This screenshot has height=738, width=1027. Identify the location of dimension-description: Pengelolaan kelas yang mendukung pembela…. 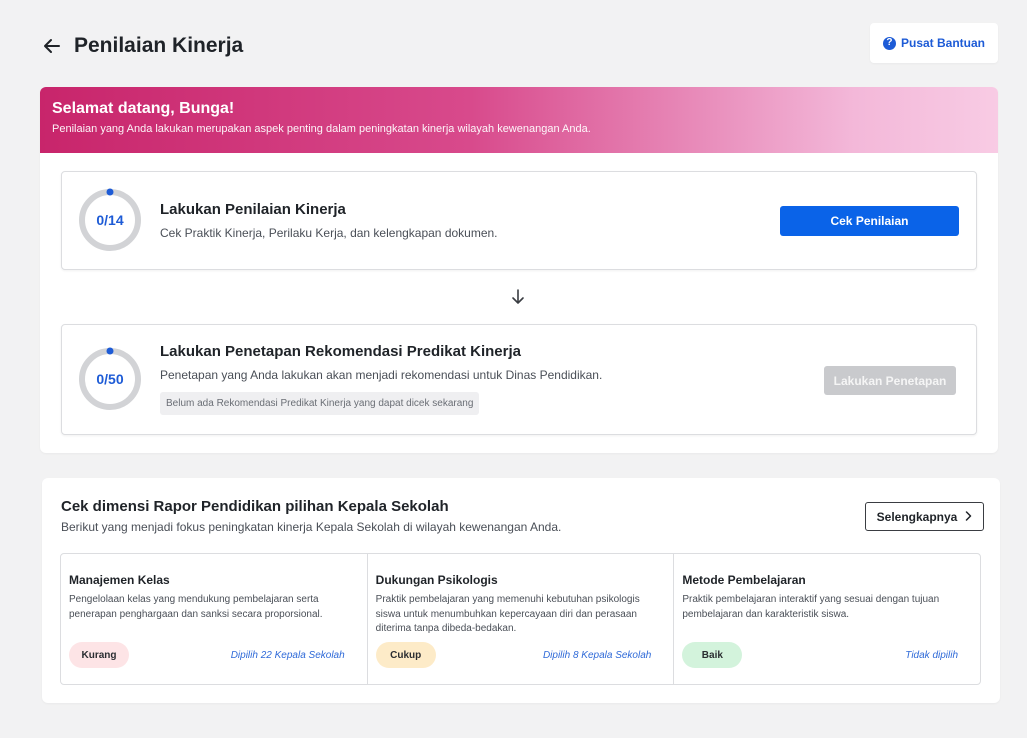
(196, 607).